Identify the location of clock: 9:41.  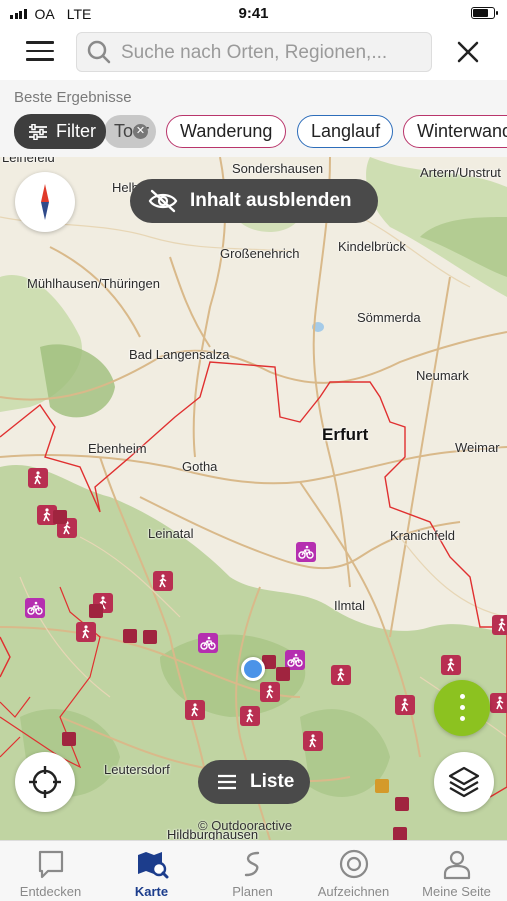
(253, 13).